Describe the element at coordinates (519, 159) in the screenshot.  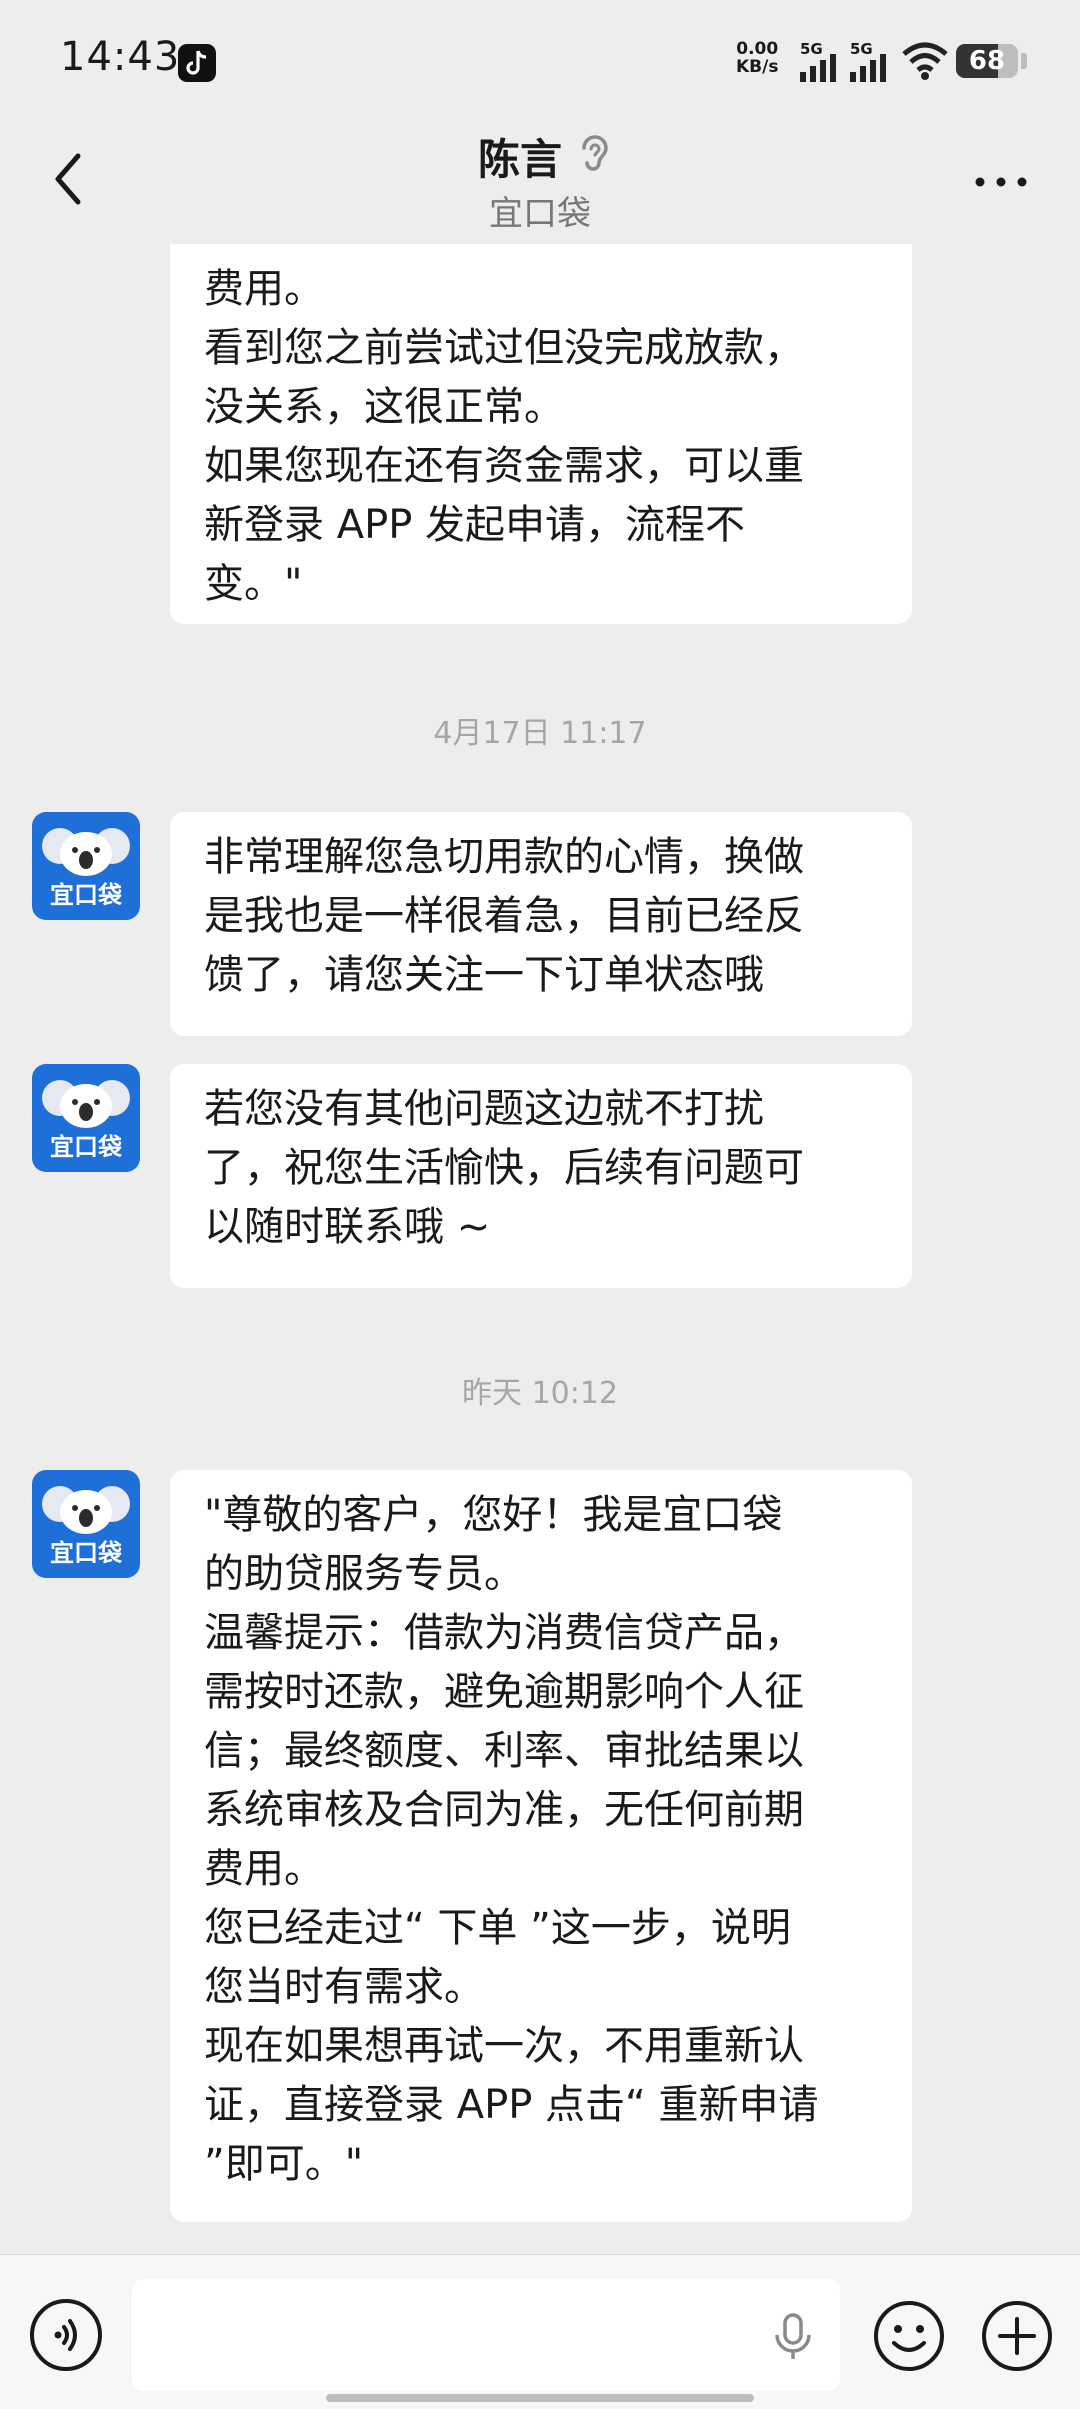
I see `contact-name-text: 陈言` at that location.